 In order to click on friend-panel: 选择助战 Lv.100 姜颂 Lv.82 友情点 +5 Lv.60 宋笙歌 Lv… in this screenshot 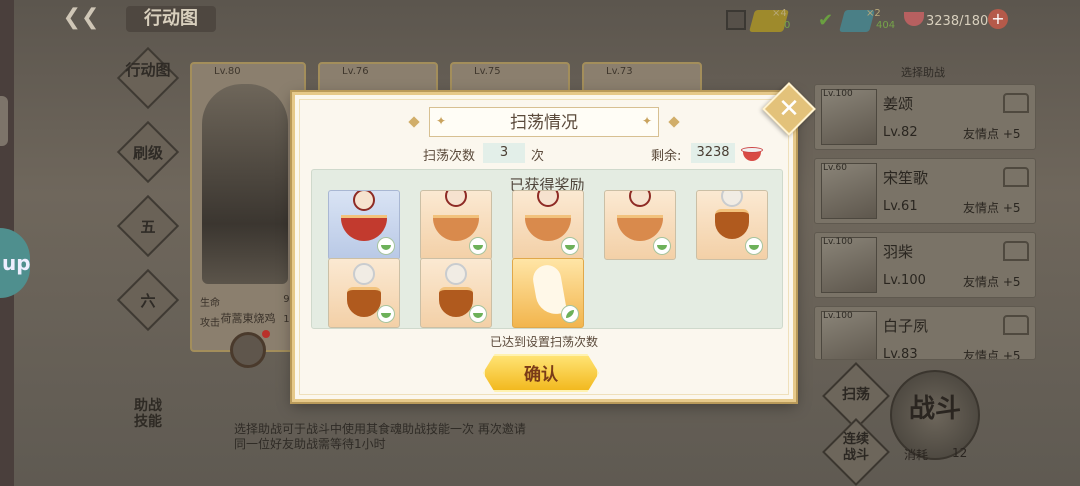, I will do `click(923, 210)`.